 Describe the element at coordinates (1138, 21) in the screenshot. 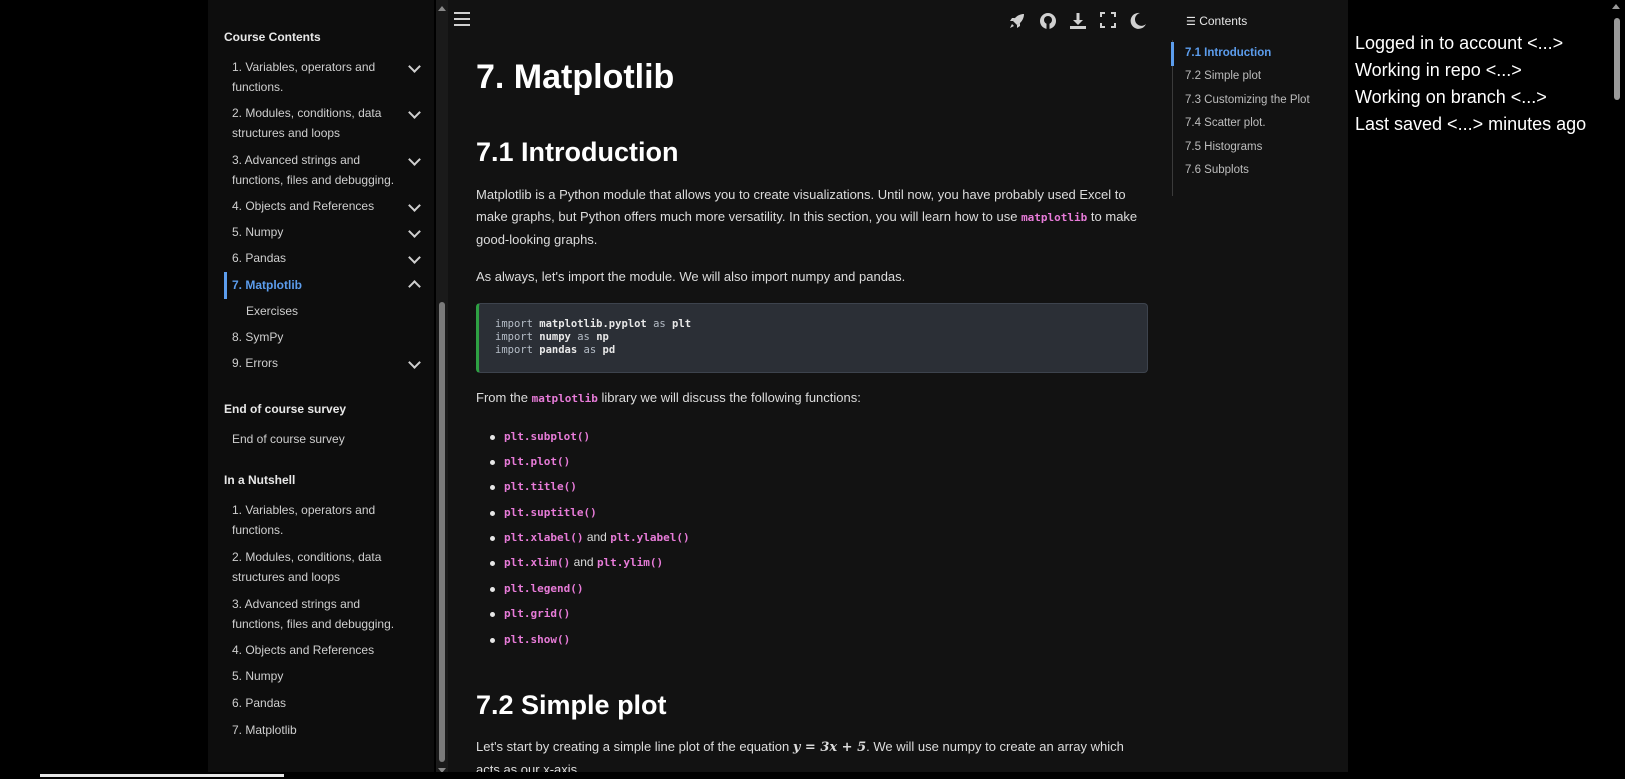

I see `moon-icon` at that location.